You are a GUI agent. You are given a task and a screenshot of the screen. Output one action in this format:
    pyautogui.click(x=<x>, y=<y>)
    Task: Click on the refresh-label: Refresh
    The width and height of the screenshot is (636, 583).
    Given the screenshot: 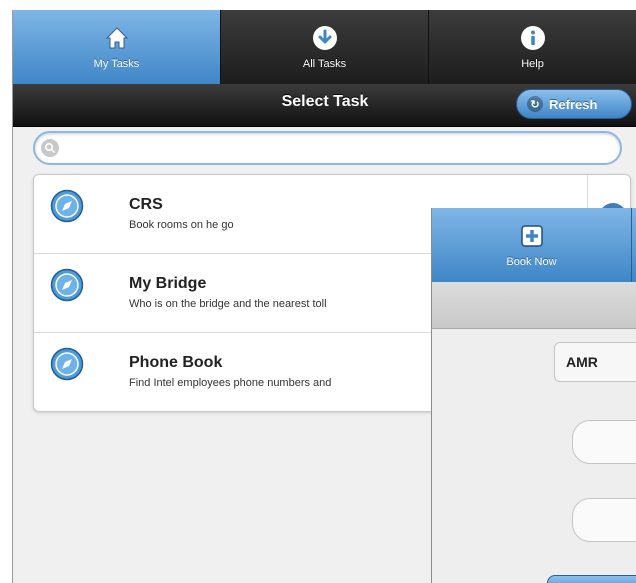 What is the action you would take?
    pyautogui.click(x=573, y=104)
    